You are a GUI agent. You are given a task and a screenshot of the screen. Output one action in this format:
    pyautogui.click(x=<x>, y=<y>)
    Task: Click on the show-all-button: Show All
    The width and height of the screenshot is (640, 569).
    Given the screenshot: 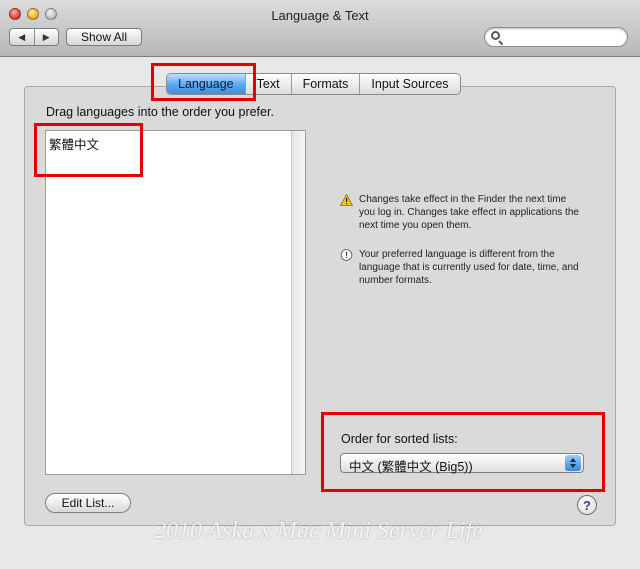 What is the action you would take?
    pyautogui.click(x=104, y=37)
    